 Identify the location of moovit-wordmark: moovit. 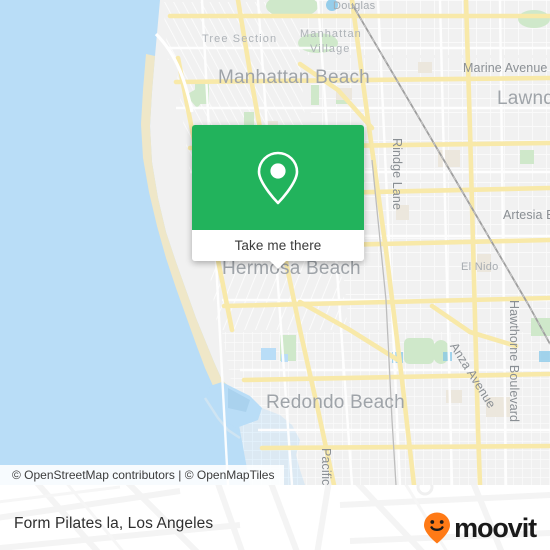
(495, 527).